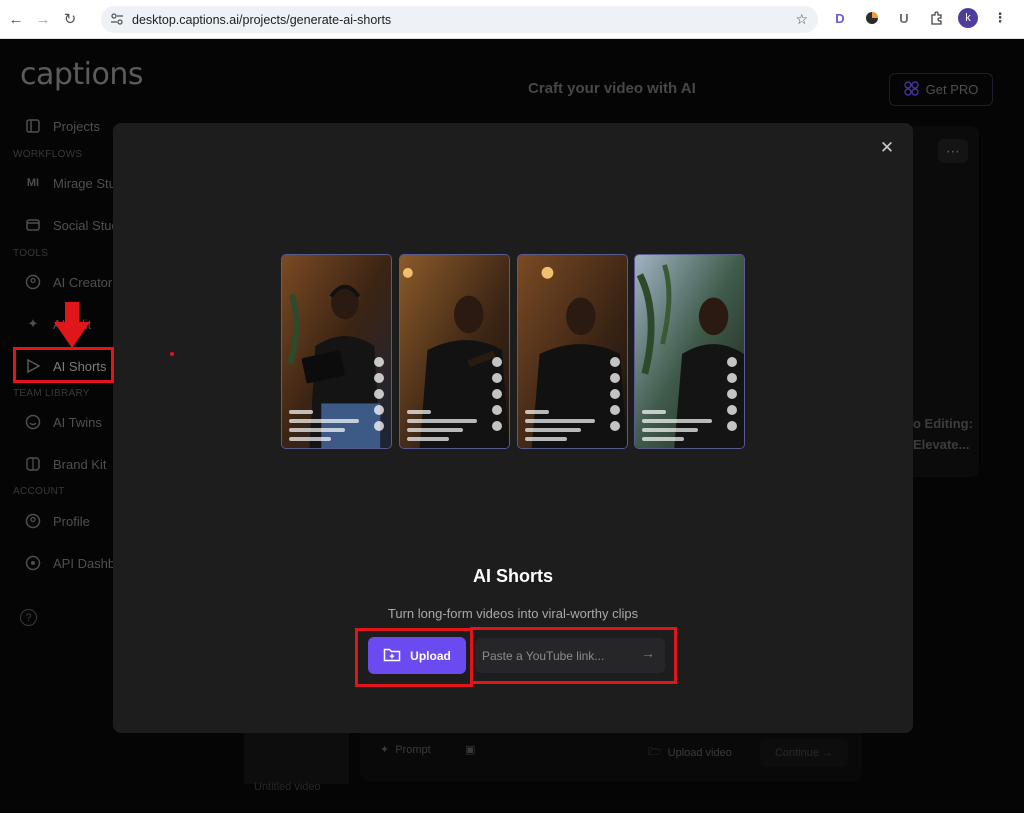 The width and height of the screenshot is (1024, 813). What do you see at coordinates (573, 655) in the screenshot?
I see `highlight-youtube-input` at bounding box center [573, 655].